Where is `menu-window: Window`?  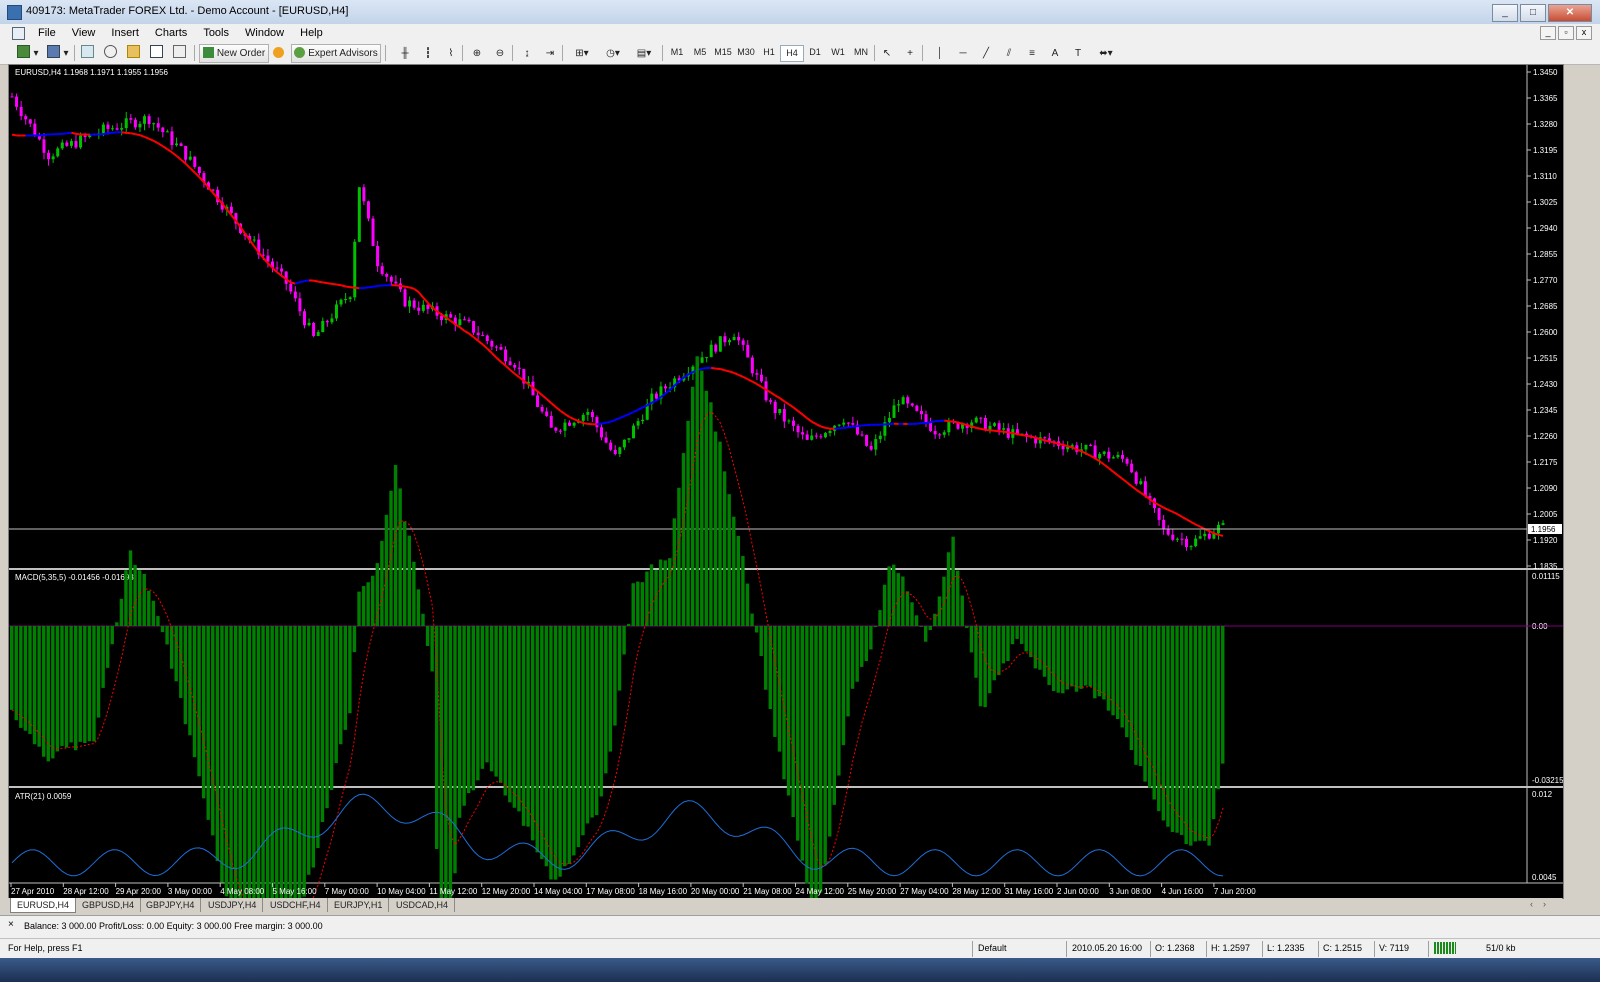 menu-window: Window is located at coordinates (264, 33).